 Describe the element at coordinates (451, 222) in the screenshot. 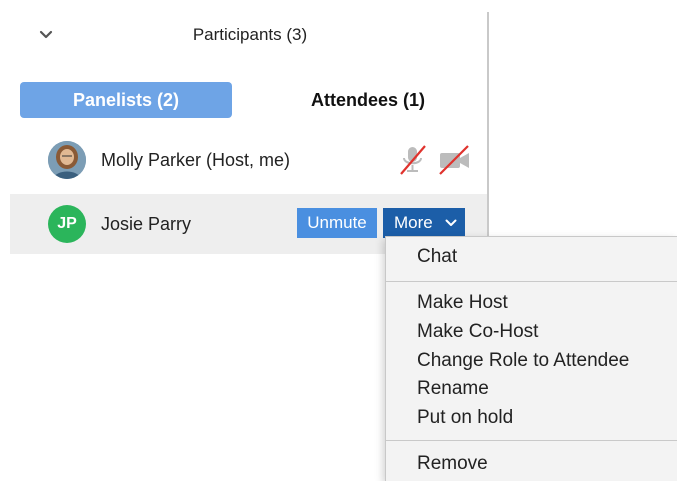

I see `chevron-down-small-icon` at that location.